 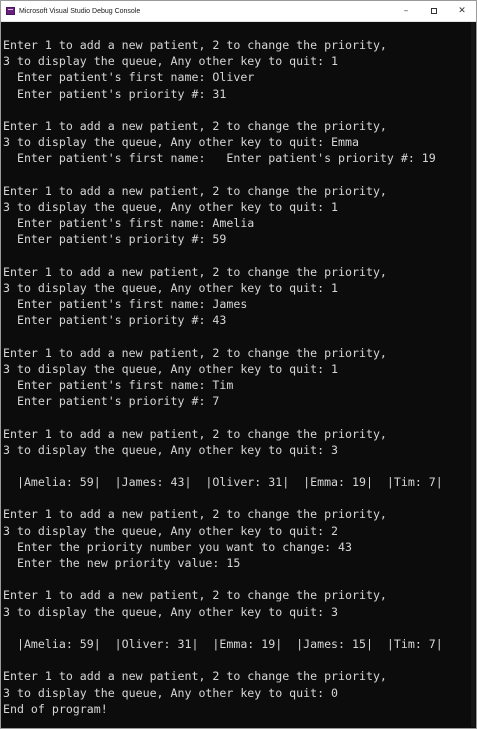 I want to click on minimize-icon: –, so click(x=406, y=11).